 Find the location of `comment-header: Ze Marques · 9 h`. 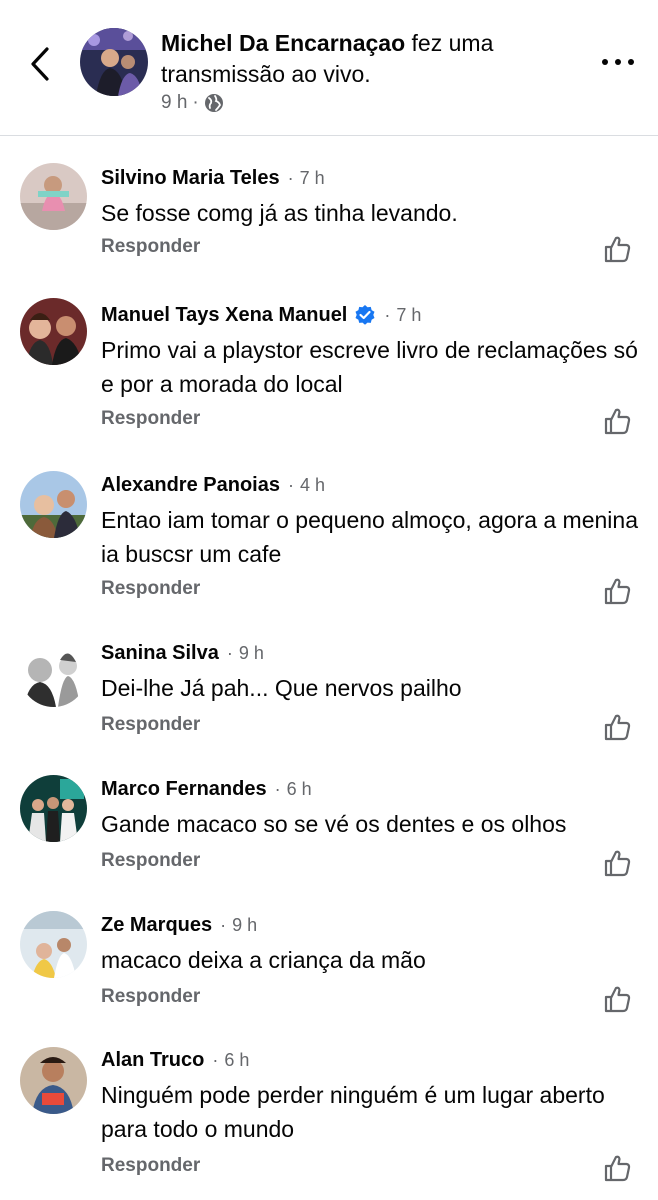

comment-header: Ze Marques · 9 h is located at coordinates (179, 925).